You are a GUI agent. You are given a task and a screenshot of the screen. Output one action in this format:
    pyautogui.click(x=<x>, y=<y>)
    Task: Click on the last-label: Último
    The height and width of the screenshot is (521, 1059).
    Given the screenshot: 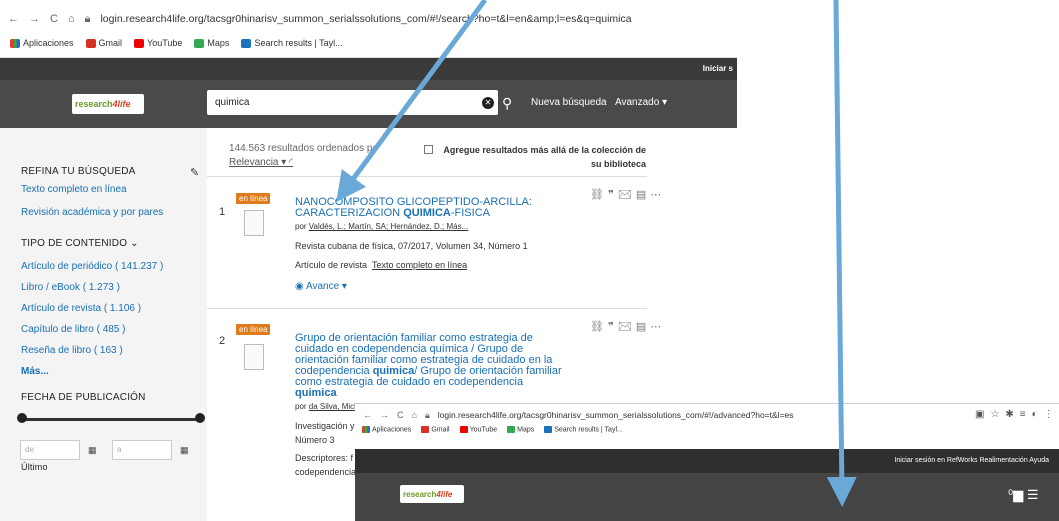 What is the action you would take?
    pyautogui.click(x=34, y=467)
    